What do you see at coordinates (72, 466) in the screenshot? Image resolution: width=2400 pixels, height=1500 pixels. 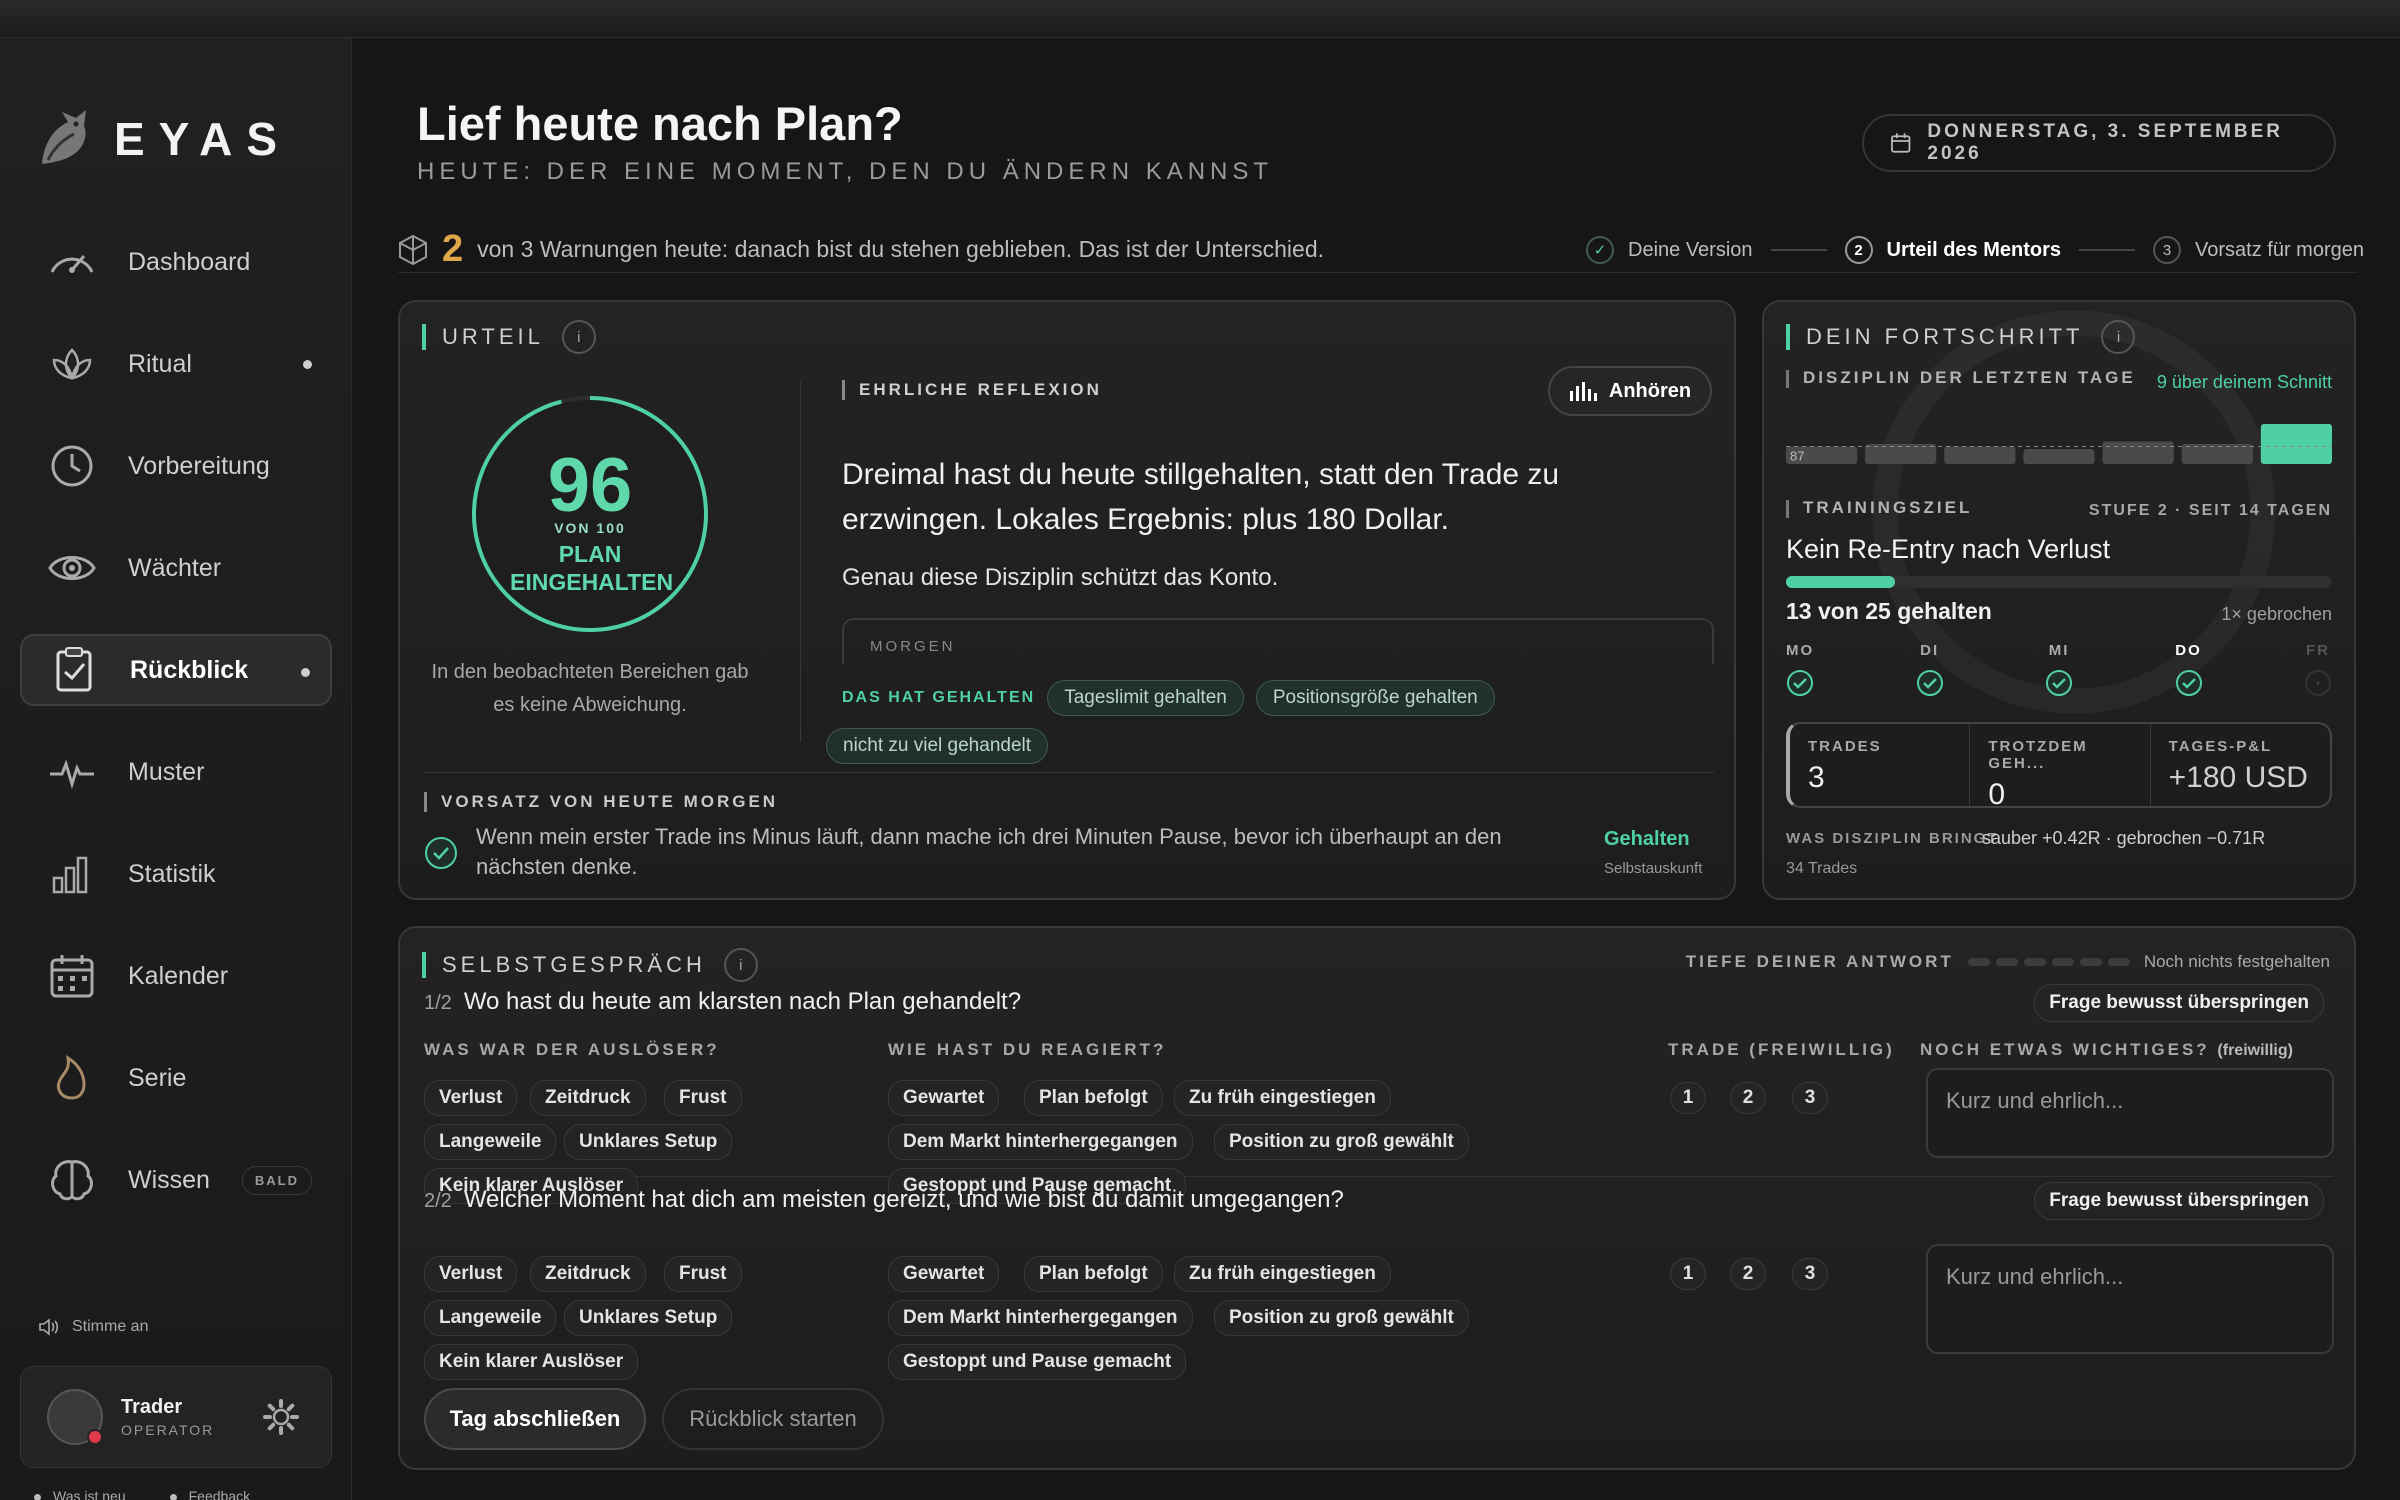 I see `clock-icon` at bounding box center [72, 466].